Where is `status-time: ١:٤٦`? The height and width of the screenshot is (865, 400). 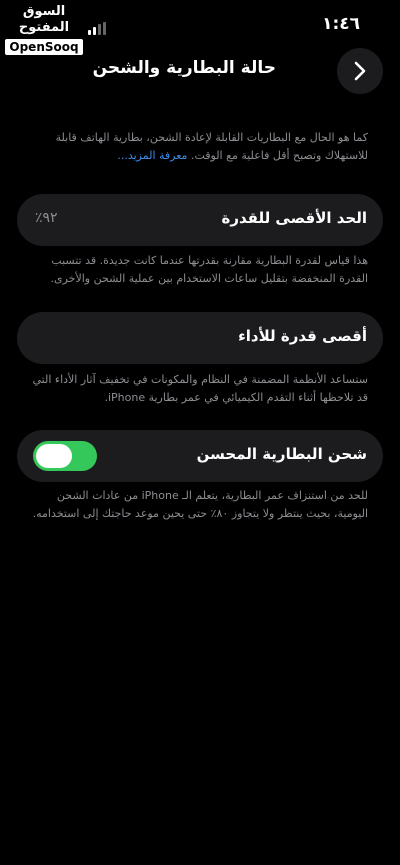
status-time: ١:٤٦ is located at coordinates (341, 24).